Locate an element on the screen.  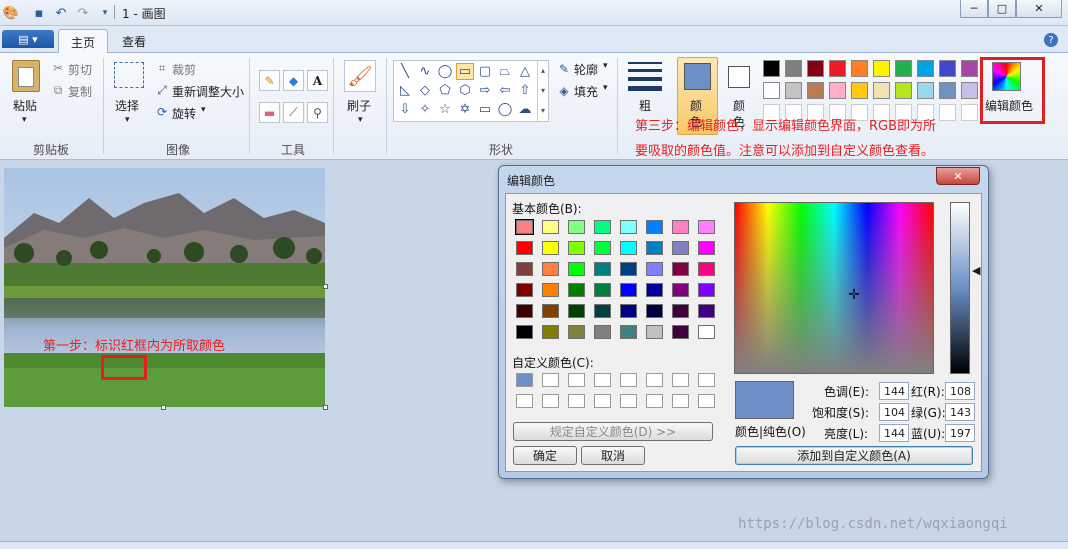
luminance-slider is located at coordinates (960, 288).